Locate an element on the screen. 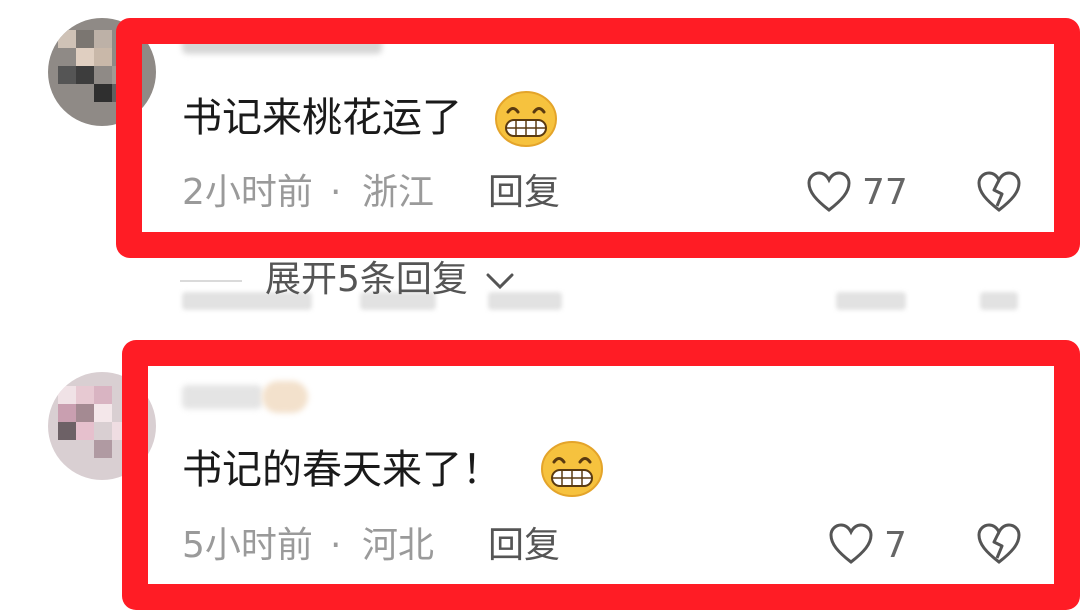 Image resolution: width=1080 pixels, height=610 pixels. expand-replies-label: 展开5条回复 is located at coordinates (366, 279).